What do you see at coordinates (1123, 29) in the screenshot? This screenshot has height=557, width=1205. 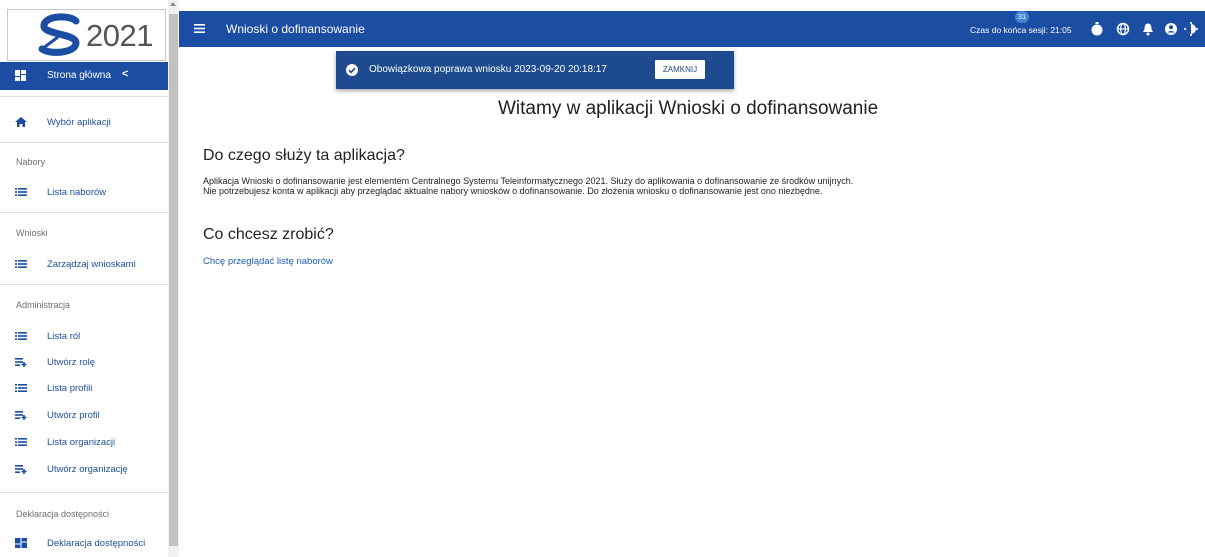 I see `globe-icon` at bounding box center [1123, 29].